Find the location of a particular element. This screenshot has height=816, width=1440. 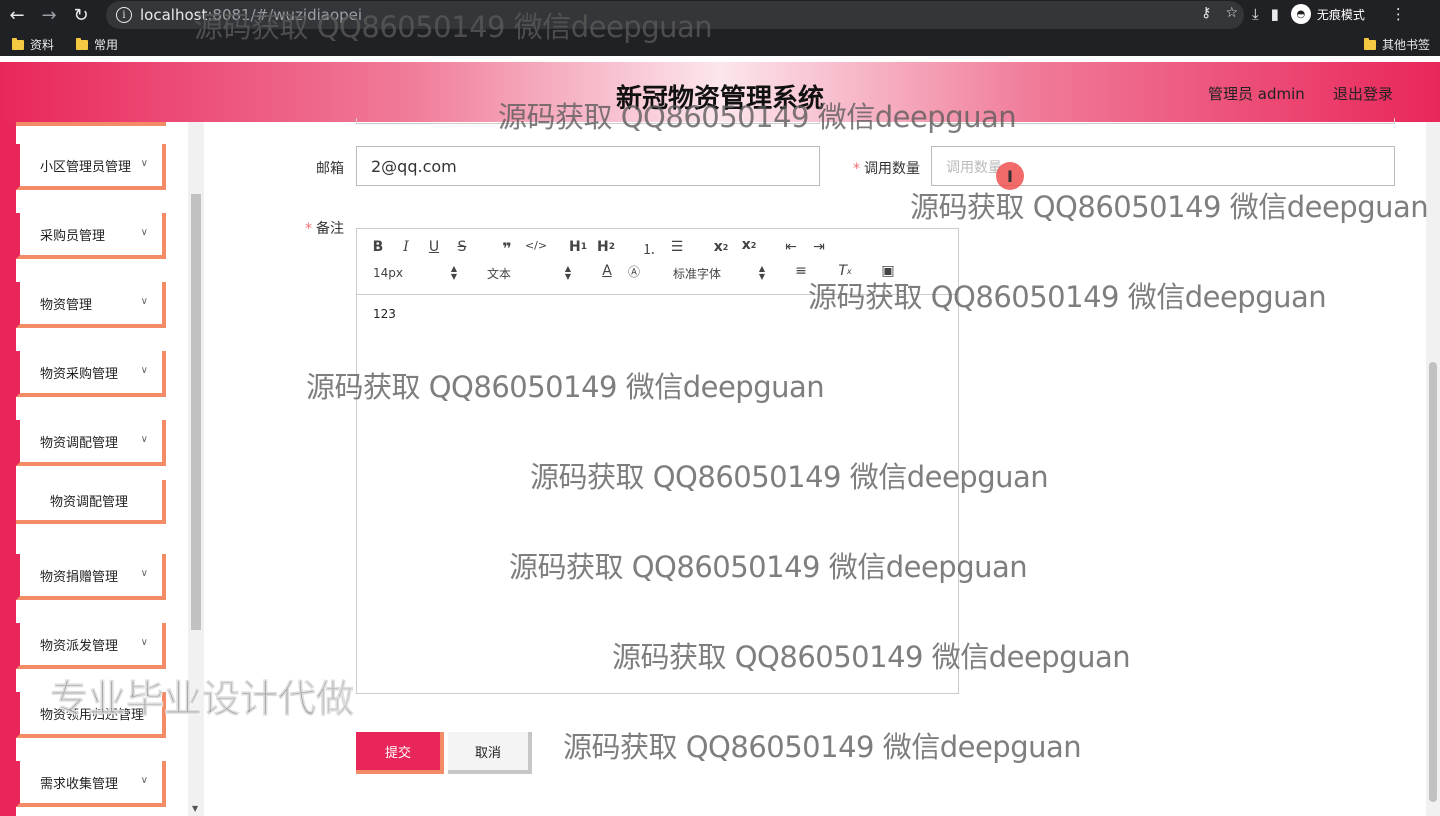

sidebar-item-distribution: 物资派发管理 ∨ is located at coordinates (91, 646).